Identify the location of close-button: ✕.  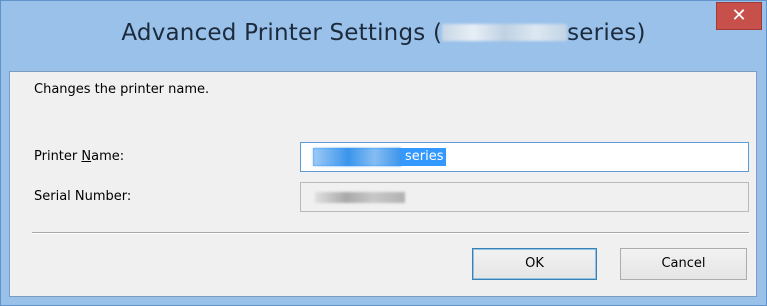
(739, 16).